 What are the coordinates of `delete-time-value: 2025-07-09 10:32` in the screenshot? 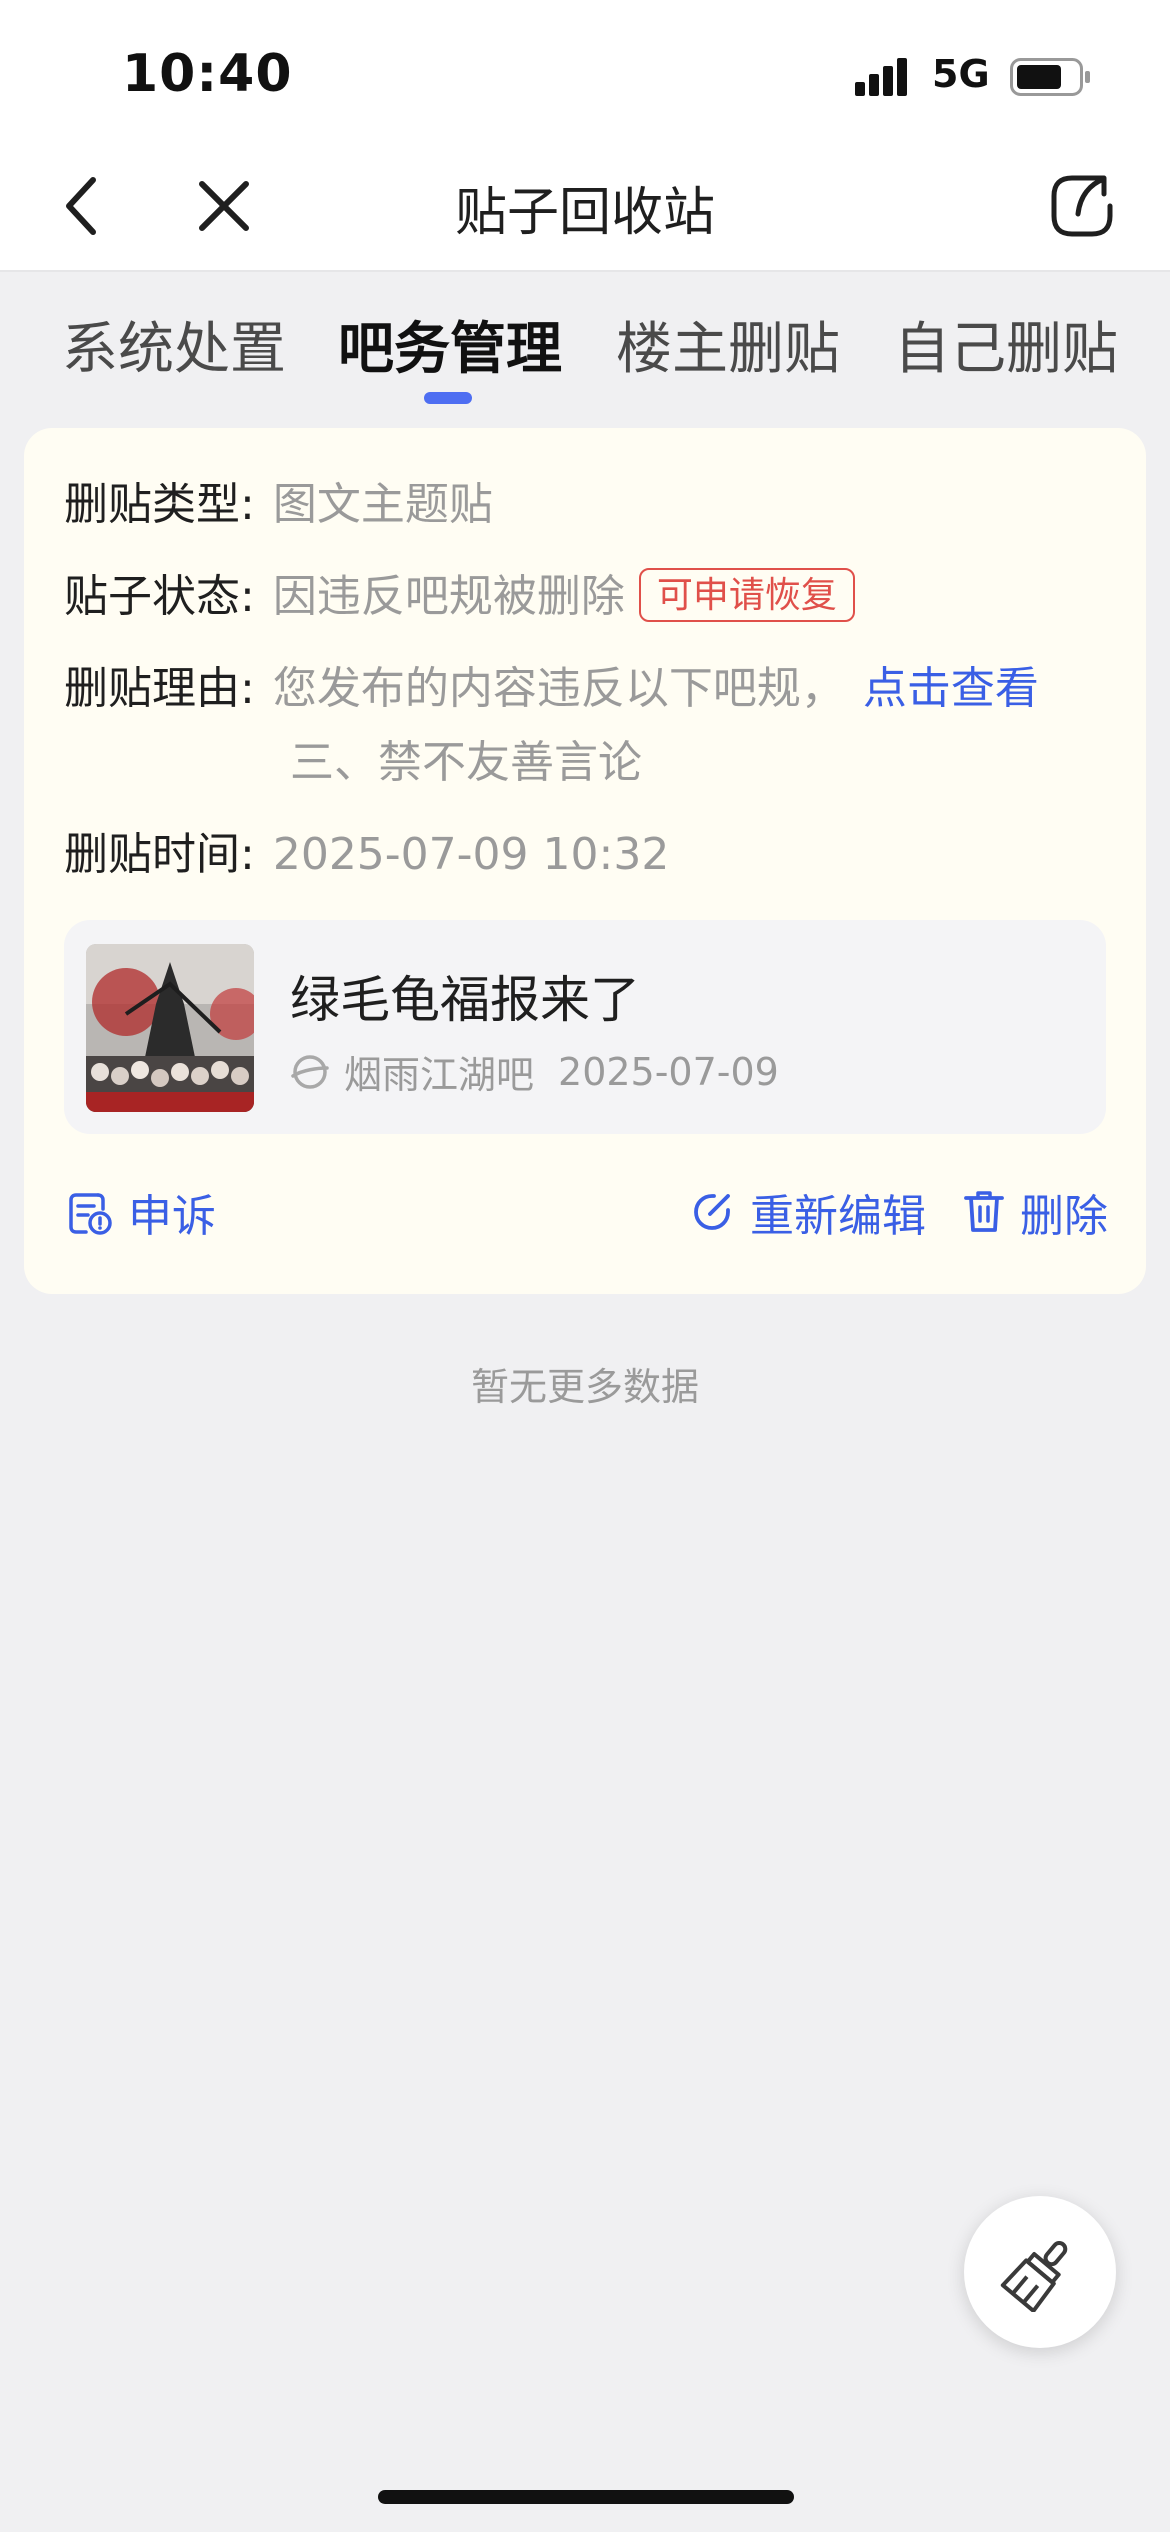 It's located at (471, 854).